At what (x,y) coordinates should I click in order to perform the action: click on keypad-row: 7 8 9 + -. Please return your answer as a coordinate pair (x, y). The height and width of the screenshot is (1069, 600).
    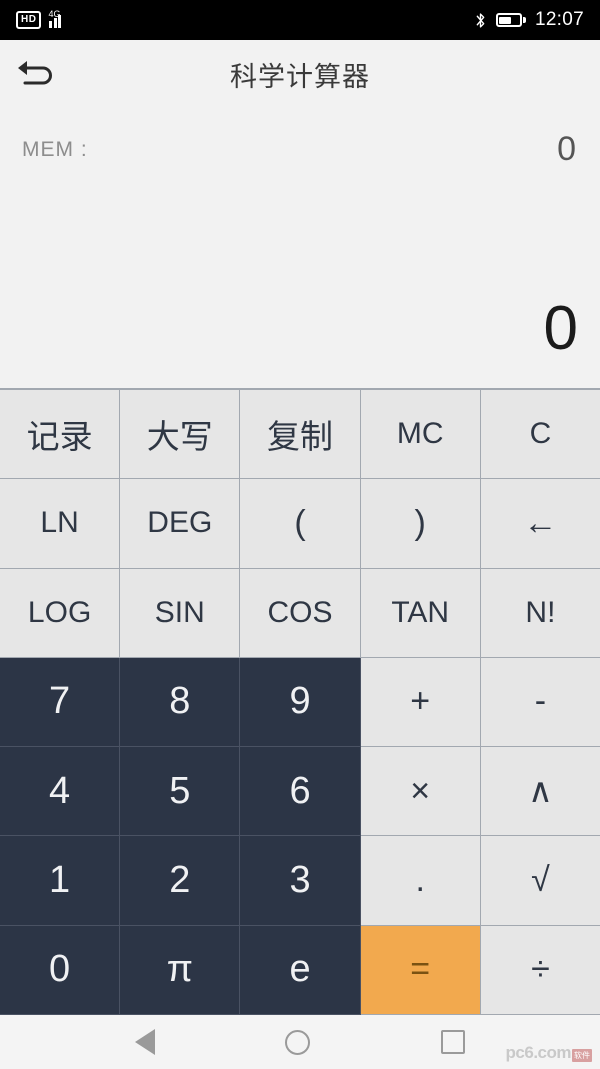
    Looking at the image, I should click on (300, 702).